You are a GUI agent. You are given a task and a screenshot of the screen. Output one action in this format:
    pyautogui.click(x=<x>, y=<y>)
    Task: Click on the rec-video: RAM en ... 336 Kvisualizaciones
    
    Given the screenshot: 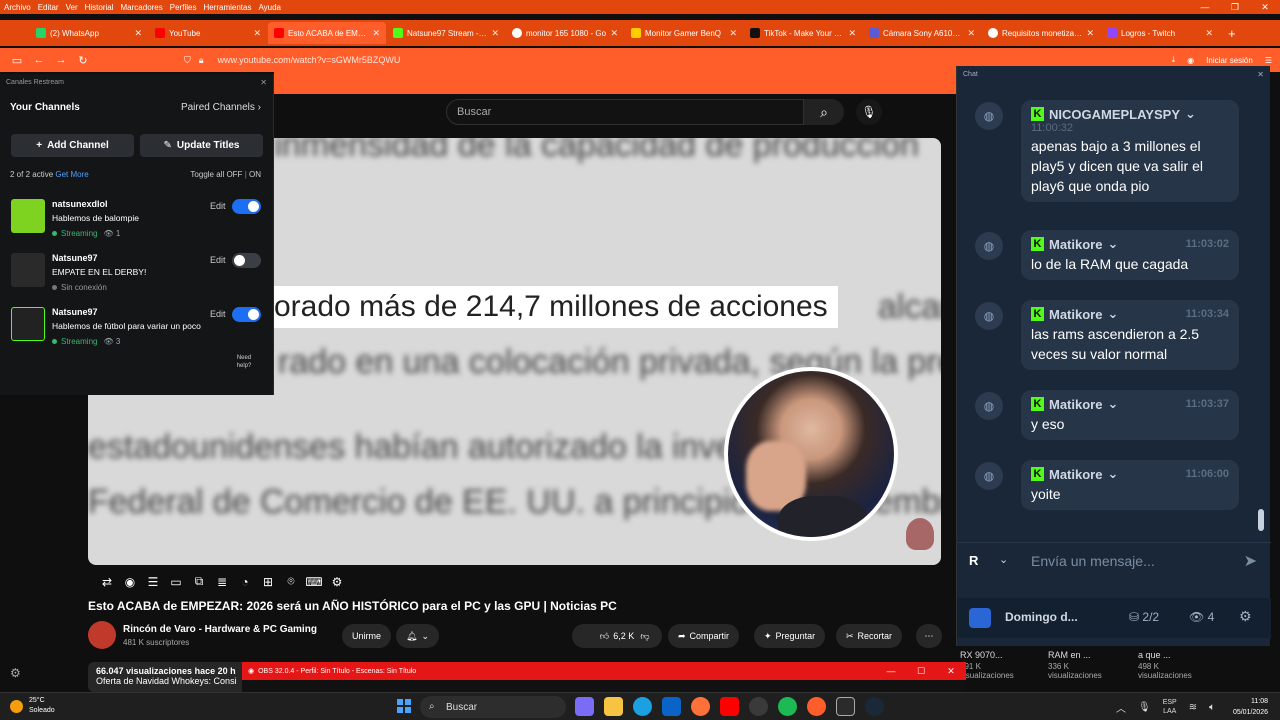 What is the action you would take?
    pyautogui.click(x=1088, y=665)
    